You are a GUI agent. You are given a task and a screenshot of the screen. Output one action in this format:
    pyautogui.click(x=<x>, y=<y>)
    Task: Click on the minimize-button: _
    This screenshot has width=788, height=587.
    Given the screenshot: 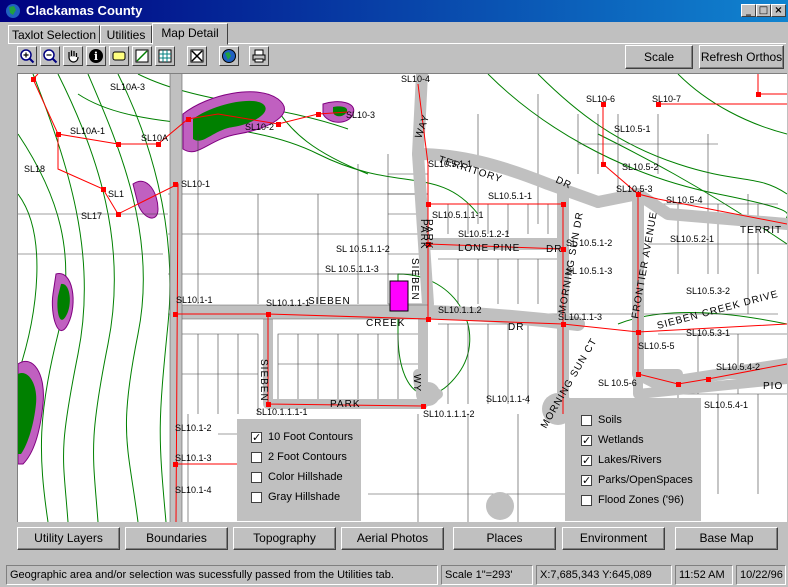 What is the action you would take?
    pyautogui.click(x=748, y=10)
    